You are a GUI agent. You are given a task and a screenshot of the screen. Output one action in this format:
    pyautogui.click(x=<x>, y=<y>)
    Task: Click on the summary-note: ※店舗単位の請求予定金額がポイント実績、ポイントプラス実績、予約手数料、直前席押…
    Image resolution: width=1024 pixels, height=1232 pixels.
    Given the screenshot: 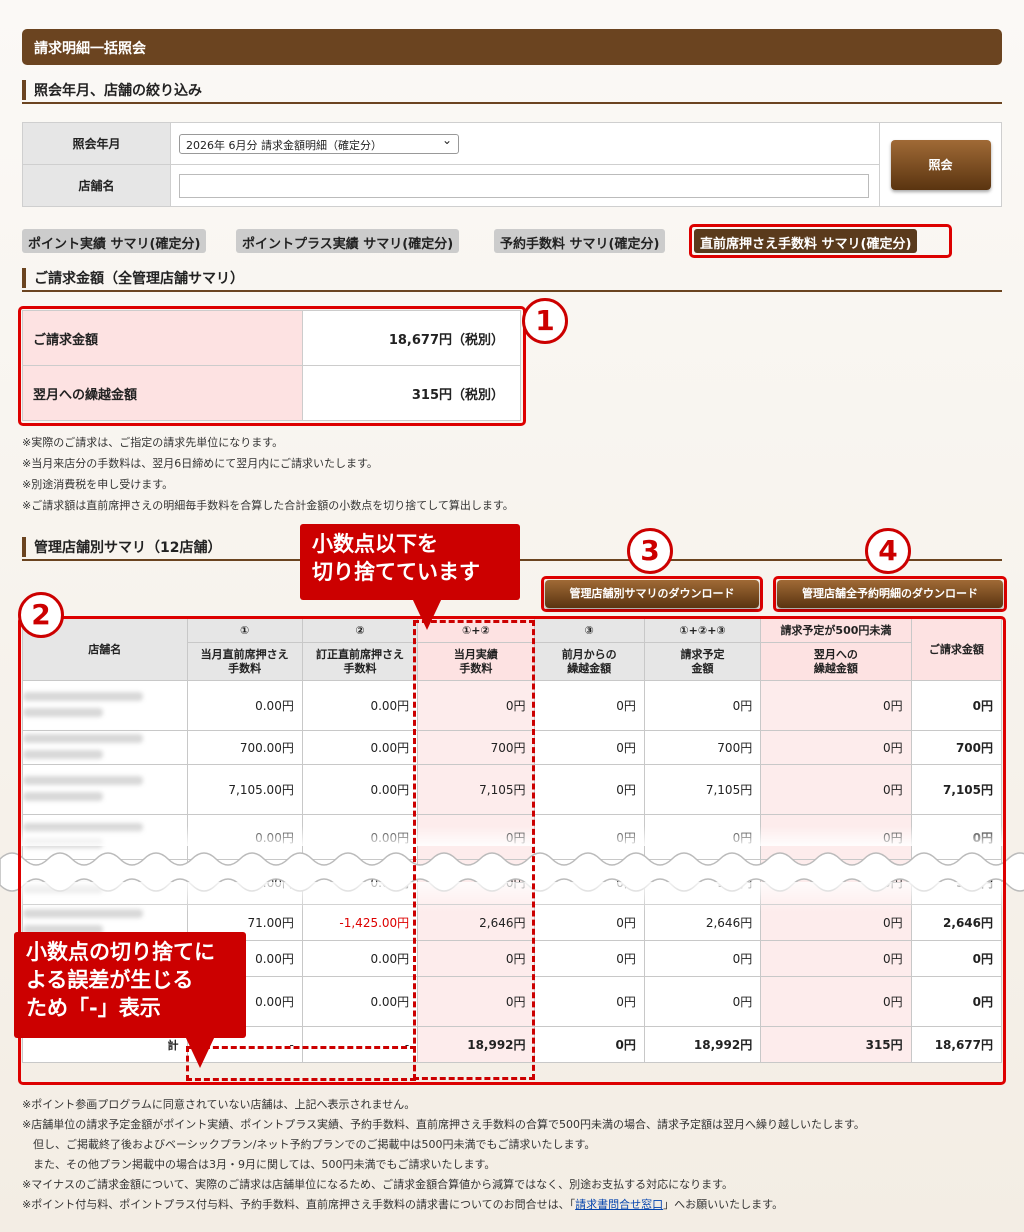 What is the action you would take?
    pyautogui.click(x=443, y=1124)
    